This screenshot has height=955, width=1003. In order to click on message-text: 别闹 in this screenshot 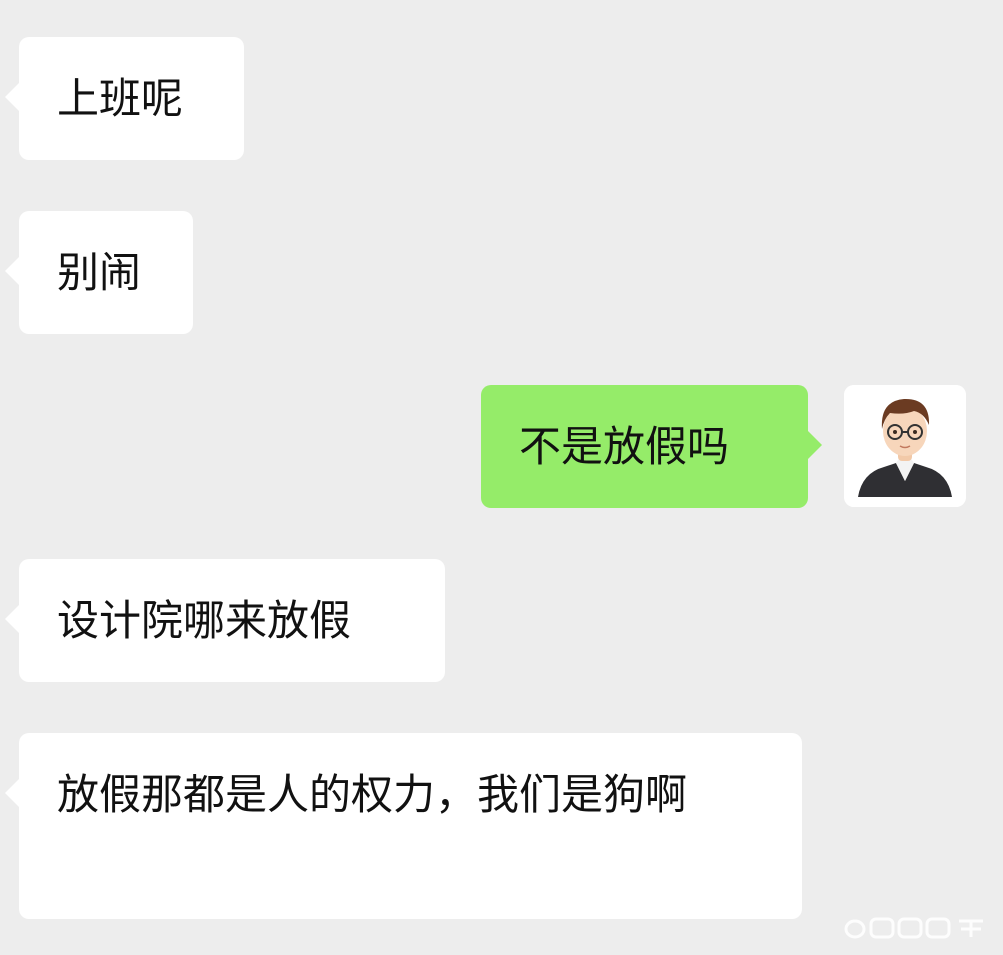, I will do `click(99, 272)`.